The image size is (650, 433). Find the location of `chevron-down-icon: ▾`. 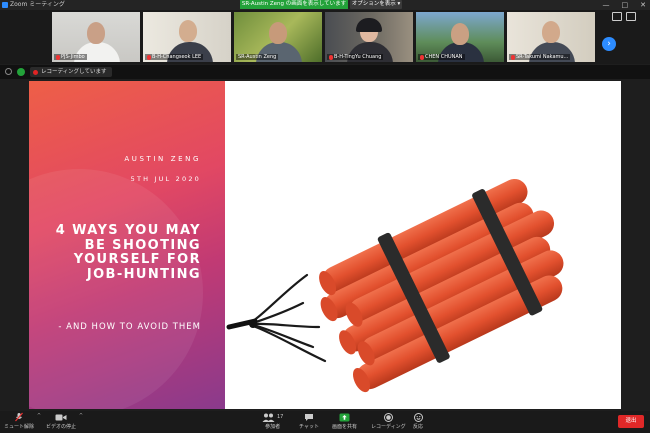

chevron-down-icon: ▾ is located at coordinates (399, 4).